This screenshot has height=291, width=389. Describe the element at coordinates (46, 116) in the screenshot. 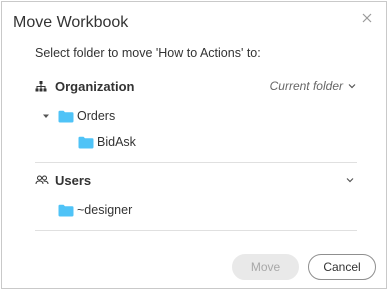

I see `caret-down-icon` at that location.